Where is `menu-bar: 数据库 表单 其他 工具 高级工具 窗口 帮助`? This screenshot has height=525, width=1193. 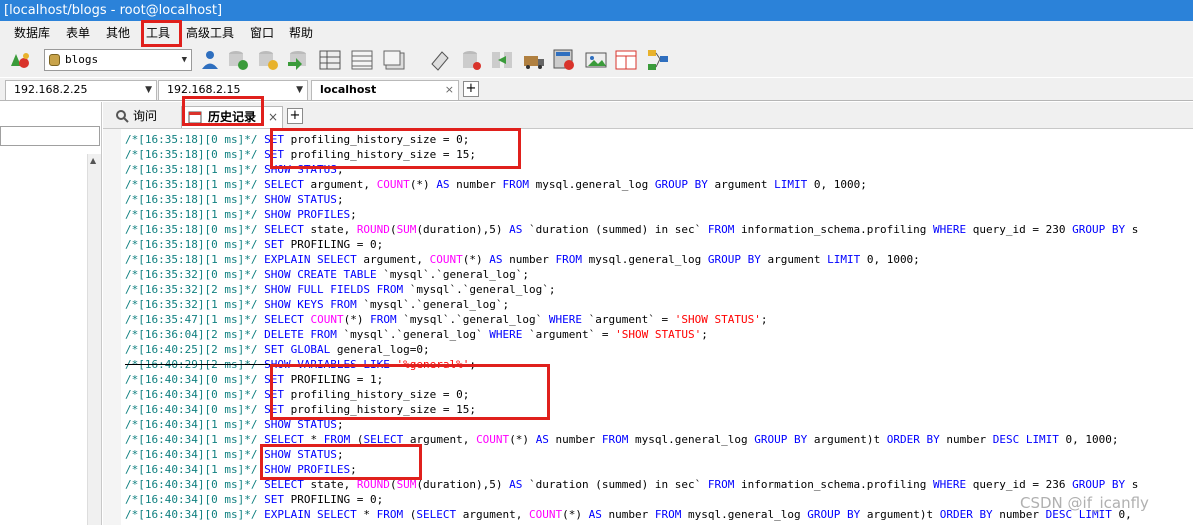 menu-bar: 数据库 表单 其他 工具 高级工具 窗口 帮助 is located at coordinates (596, 33).